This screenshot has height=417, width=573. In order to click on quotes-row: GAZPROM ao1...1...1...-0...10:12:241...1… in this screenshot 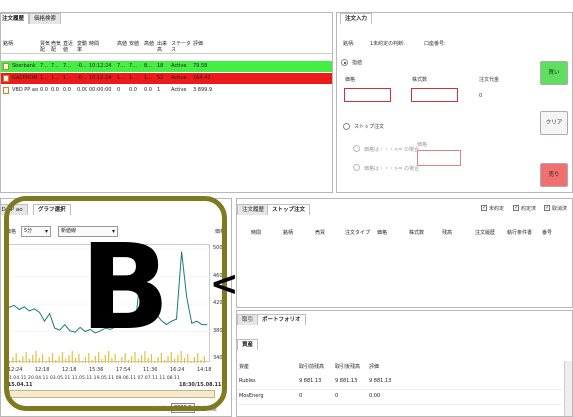, I will do `click(166, 78)`.